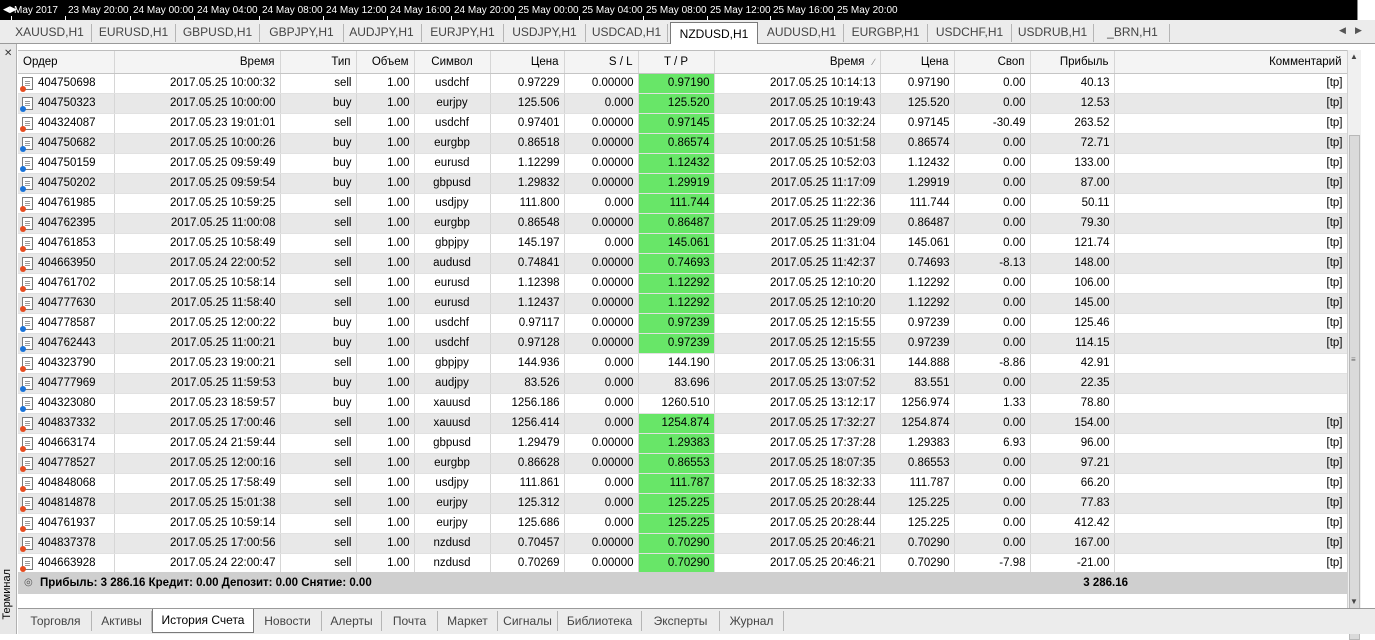  What do you see at coordinates (797, 143) in the screenshot?
I see `close-time-cell: 2017.05.25 10:51:58` at bounding box center [797, 143].